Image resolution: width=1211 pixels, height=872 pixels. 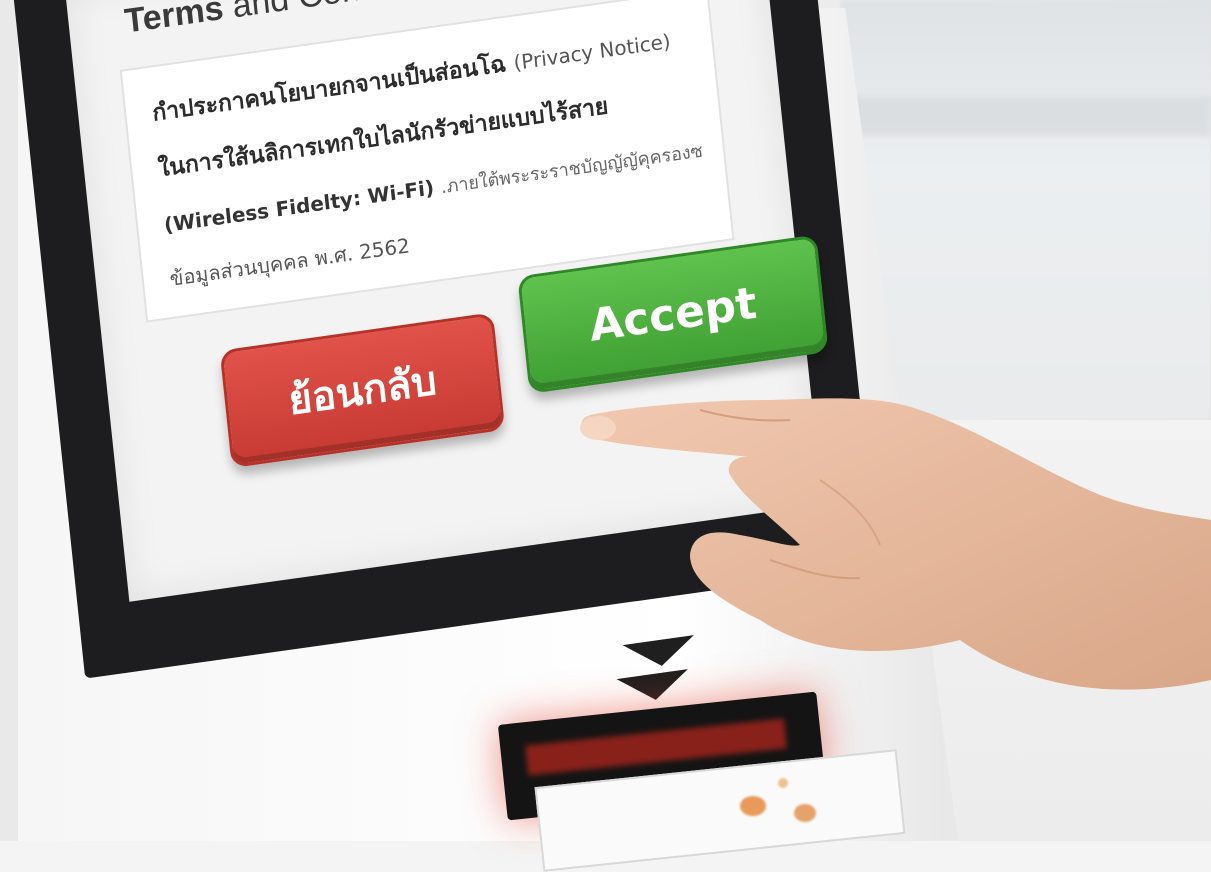 What do you see at coordinates (362, 390) in the screenshot?
I see `back-button: ย้อนกลับ` at bounding box center [362, 390].